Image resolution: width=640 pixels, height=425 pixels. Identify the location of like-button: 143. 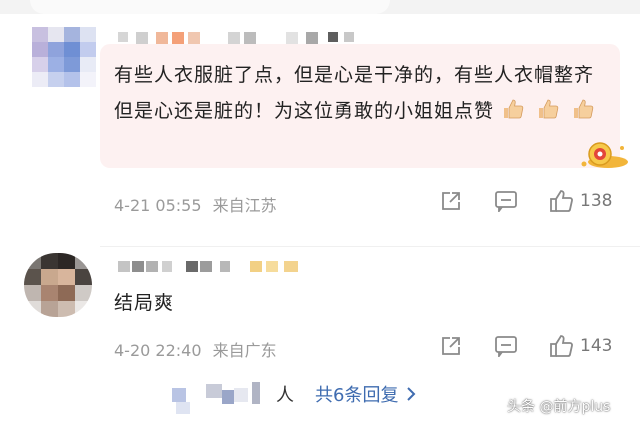
(580, 346).